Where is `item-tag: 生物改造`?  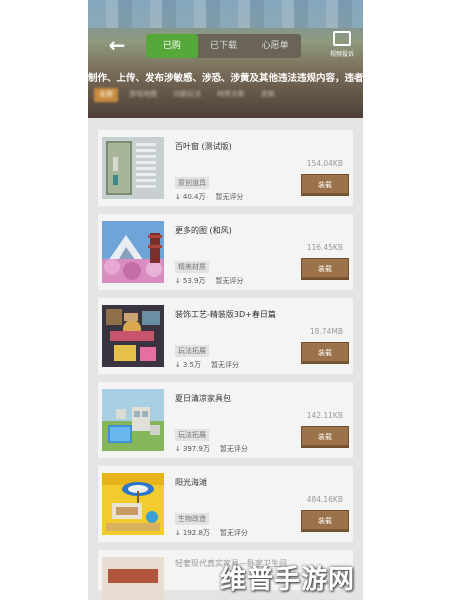 item-tag: 生物改造 is located at coordinates (192, 519).